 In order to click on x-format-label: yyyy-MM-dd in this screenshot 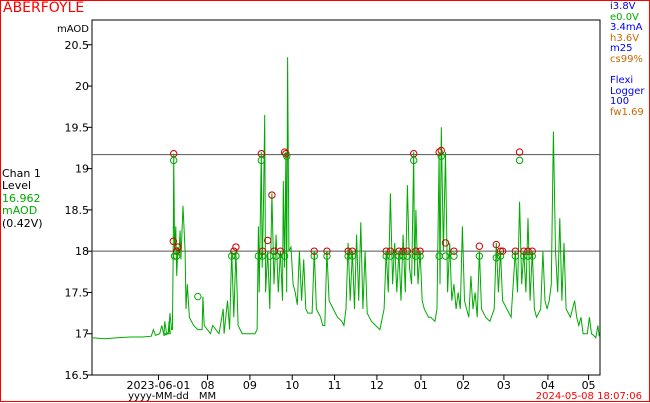, I will do `click(158, 396)`.